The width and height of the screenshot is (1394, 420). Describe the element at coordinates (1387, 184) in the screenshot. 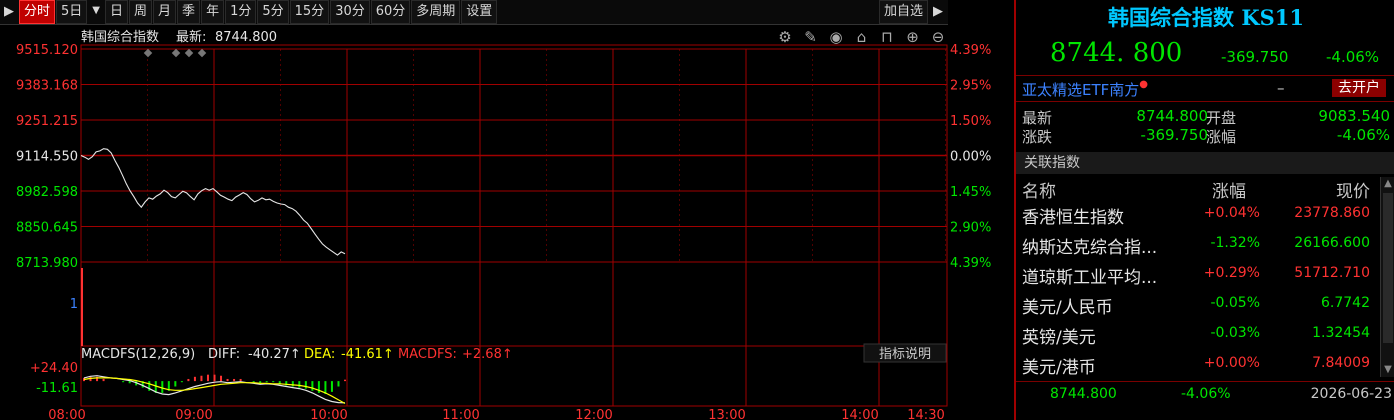

I see `scroll-up-icon: ▲` at that location.